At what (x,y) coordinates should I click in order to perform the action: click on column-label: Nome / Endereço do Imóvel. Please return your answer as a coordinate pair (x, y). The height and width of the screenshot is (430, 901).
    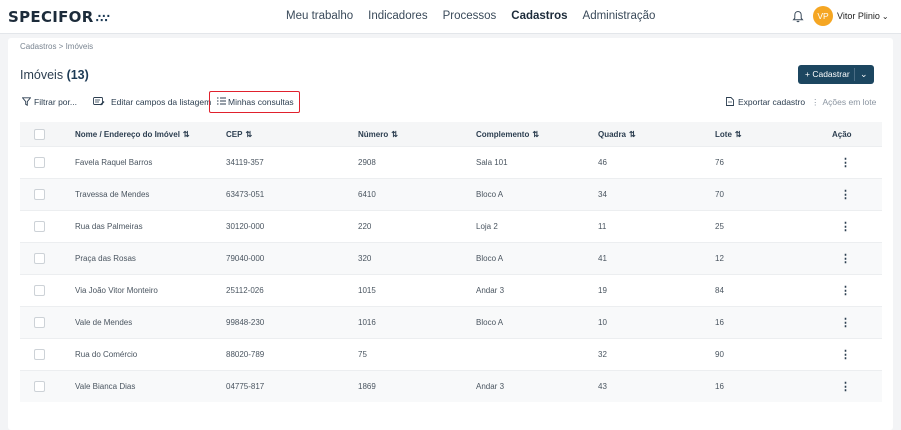
    Looking at the image, I should click on (127, 134).